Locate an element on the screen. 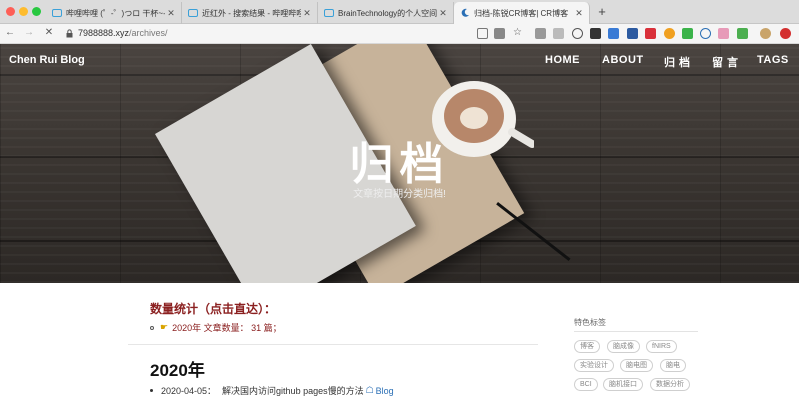  stats-item-label: 2020年 文章数量： 31 篇； is located at coordinates (227, 328).